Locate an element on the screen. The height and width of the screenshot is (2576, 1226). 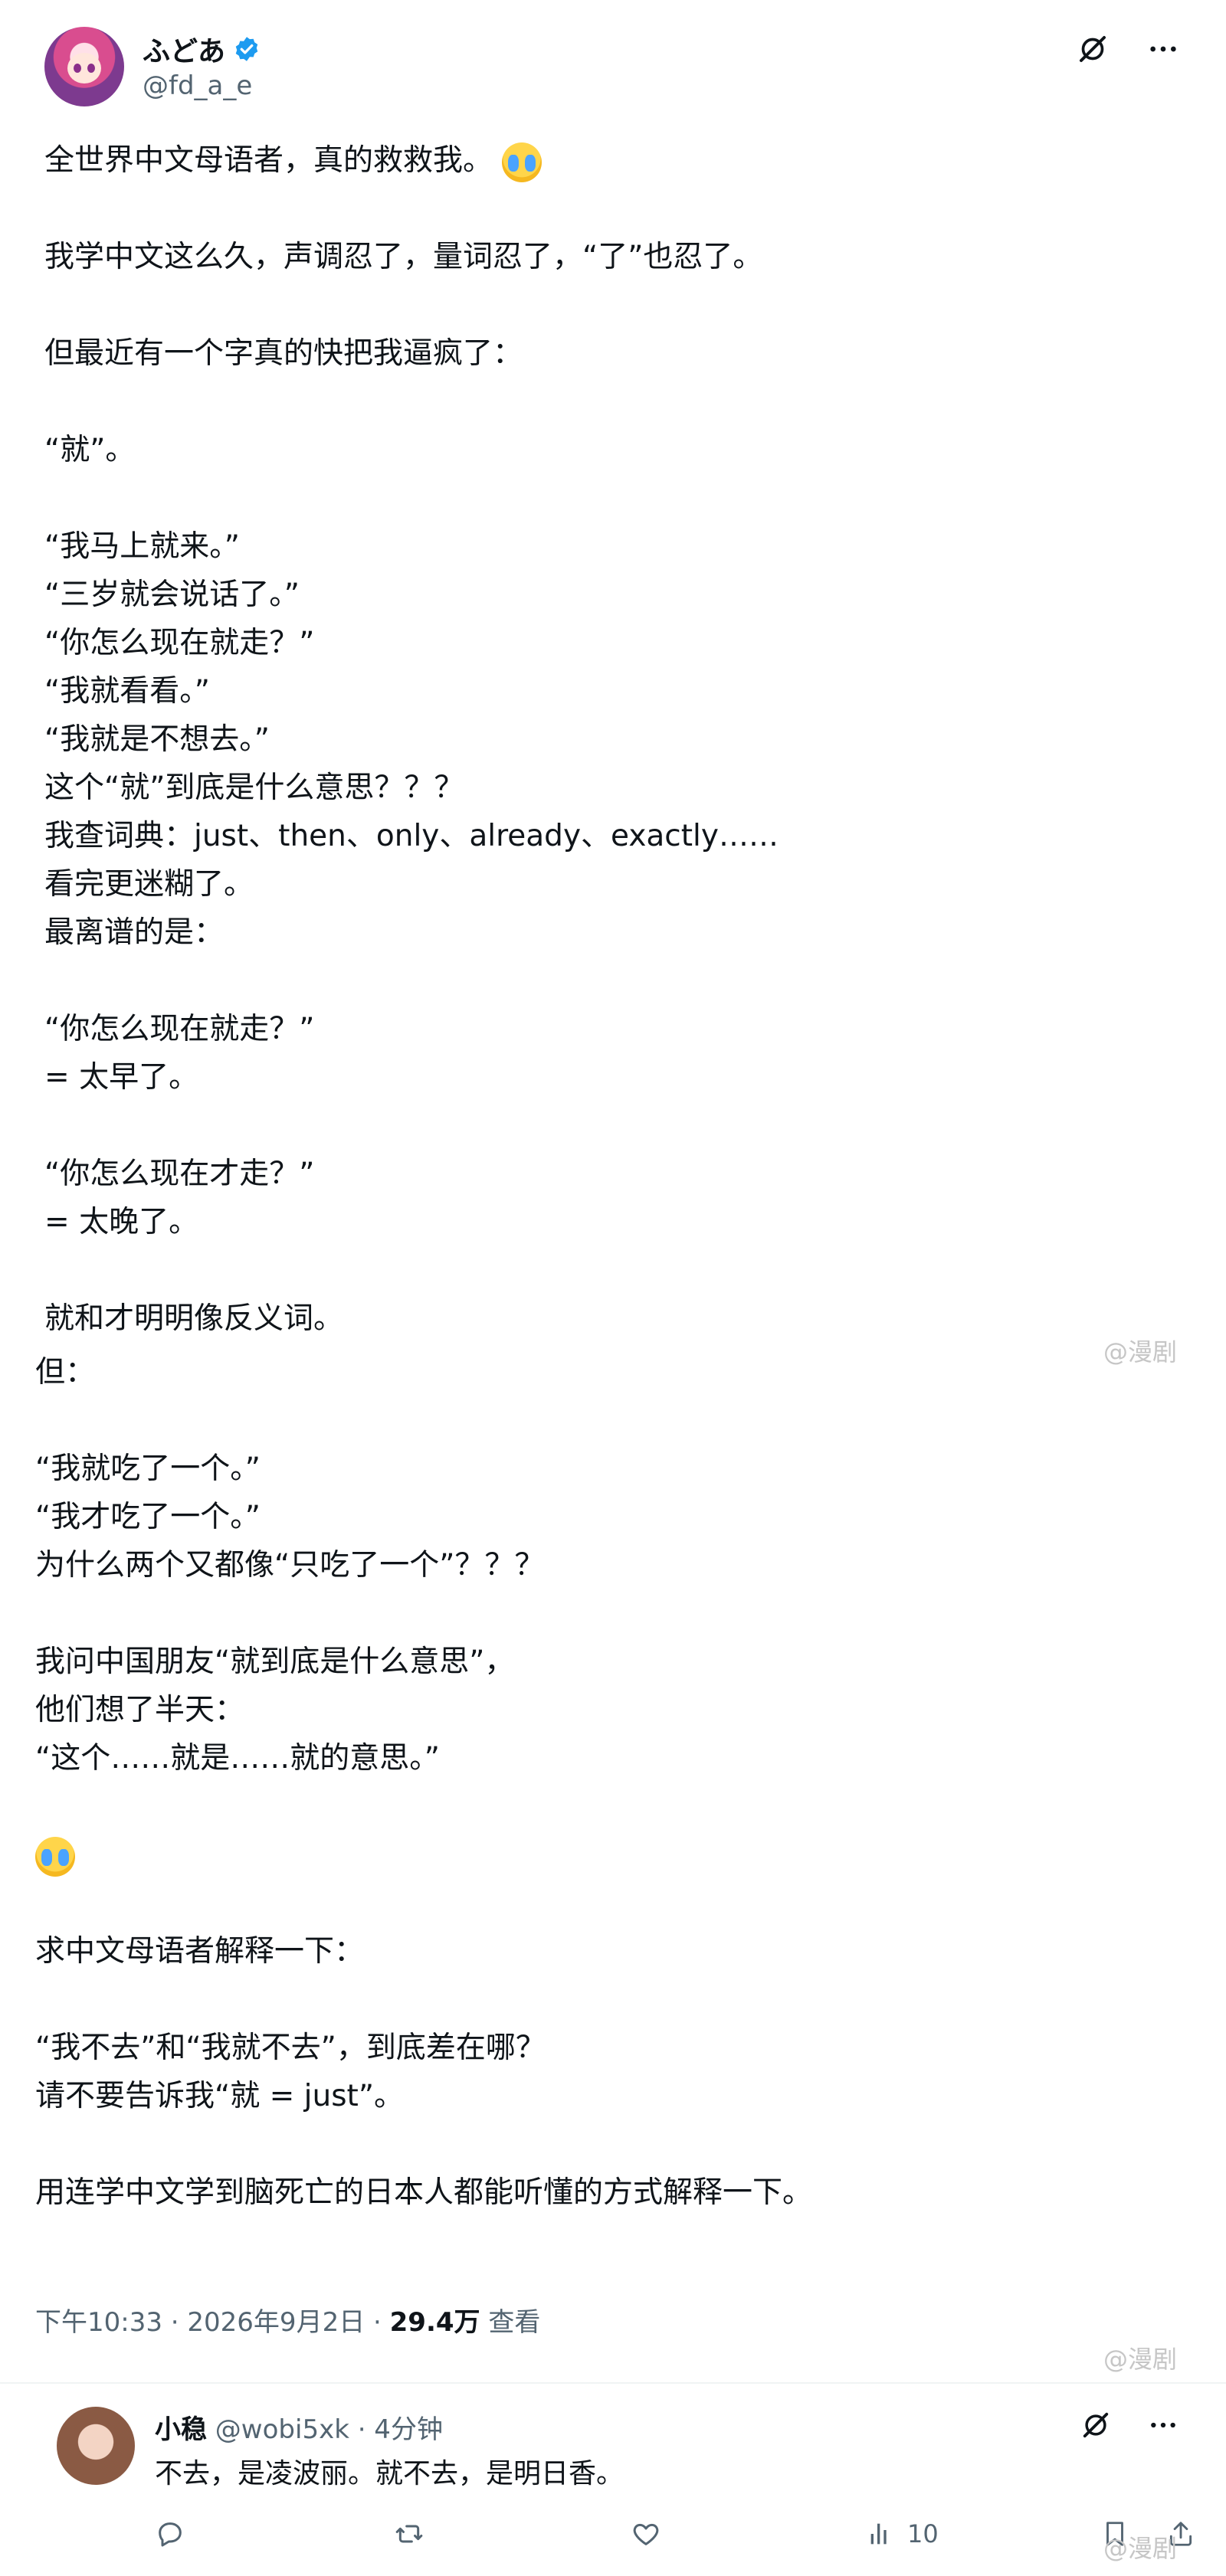
post-text-line: 但最近有一个字真的快把我逼疯了： is located at coordinates (603, 353).